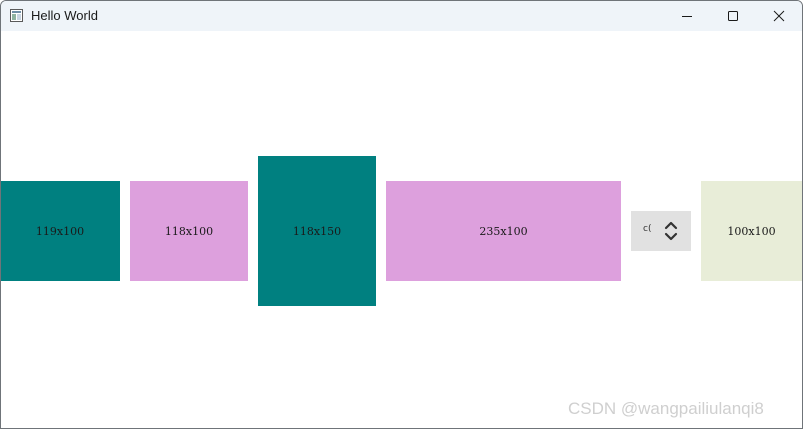 This screenshot has width=803, height=429. I want to click on beige-box-100x100: 100x100, so click(751, 231).